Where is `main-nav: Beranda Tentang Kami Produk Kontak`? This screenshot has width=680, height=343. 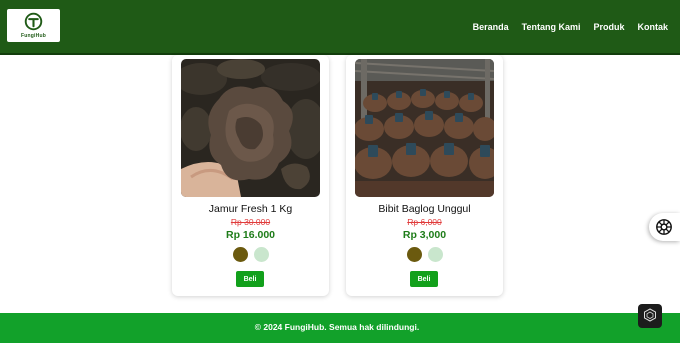
main-nav: Beranda Tentang Kami Produk Kontak is located at coordinates (570, 27).